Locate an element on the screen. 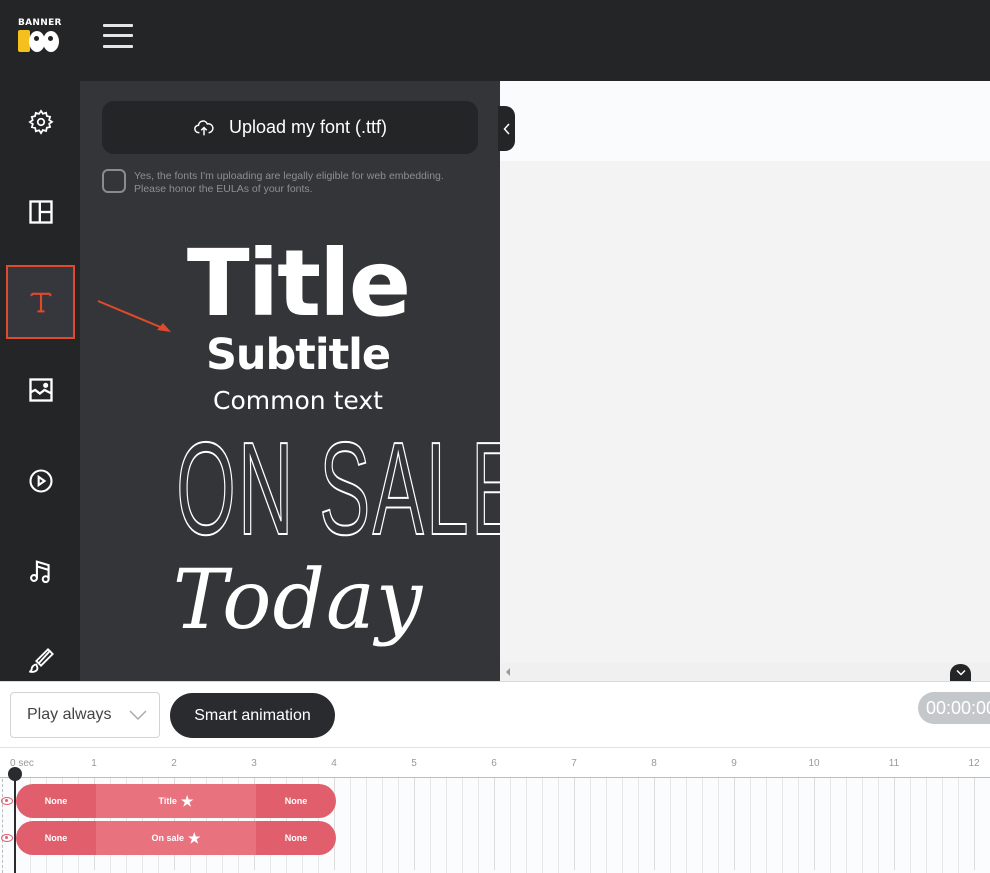  track-title: None Title ★ None is located at coordinates (176, 801).